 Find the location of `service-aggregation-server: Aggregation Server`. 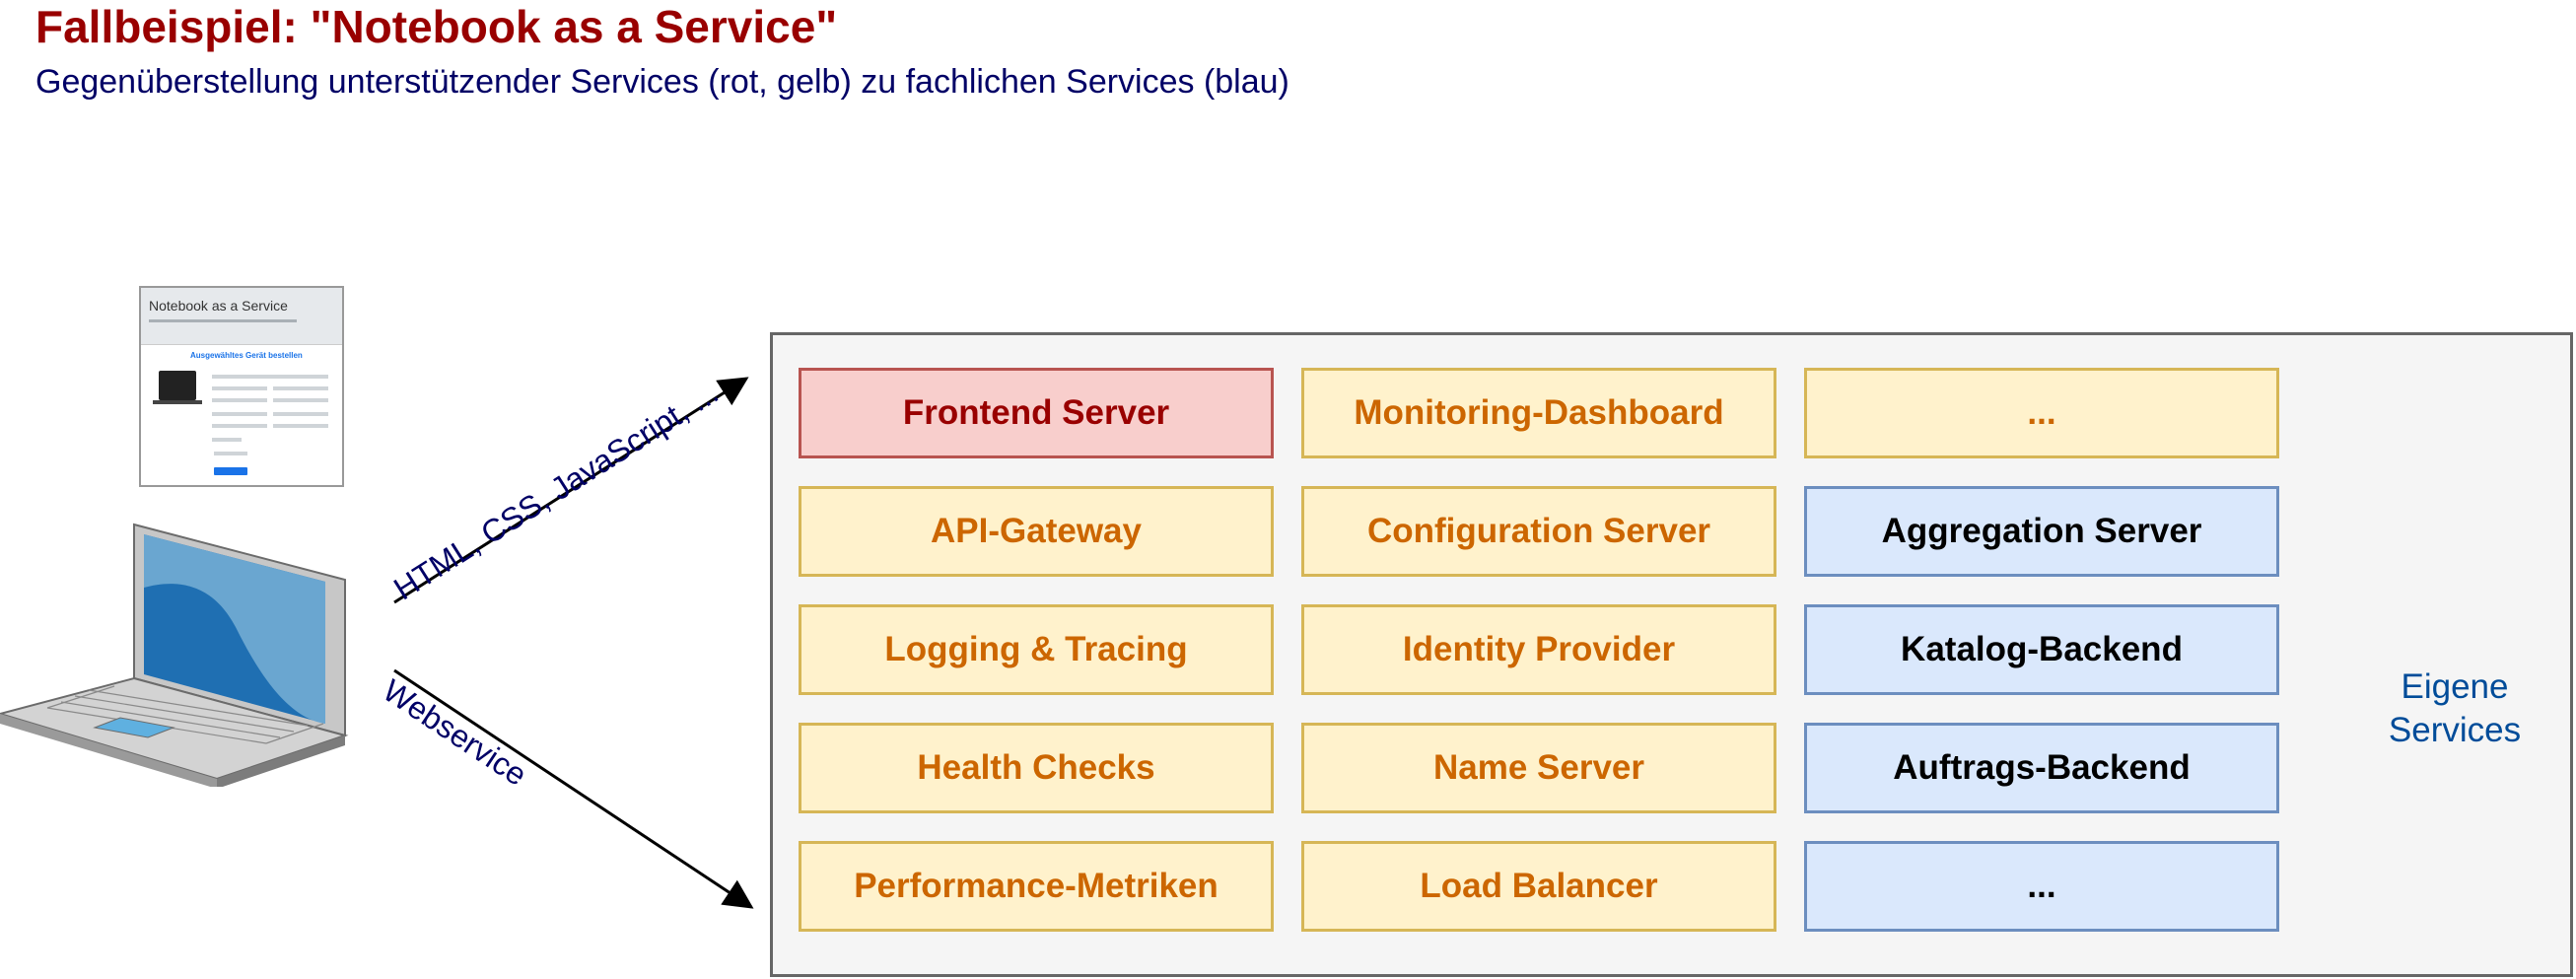

service-aggregation-server: Aggregation Server is located at coordinates (2042, 531).